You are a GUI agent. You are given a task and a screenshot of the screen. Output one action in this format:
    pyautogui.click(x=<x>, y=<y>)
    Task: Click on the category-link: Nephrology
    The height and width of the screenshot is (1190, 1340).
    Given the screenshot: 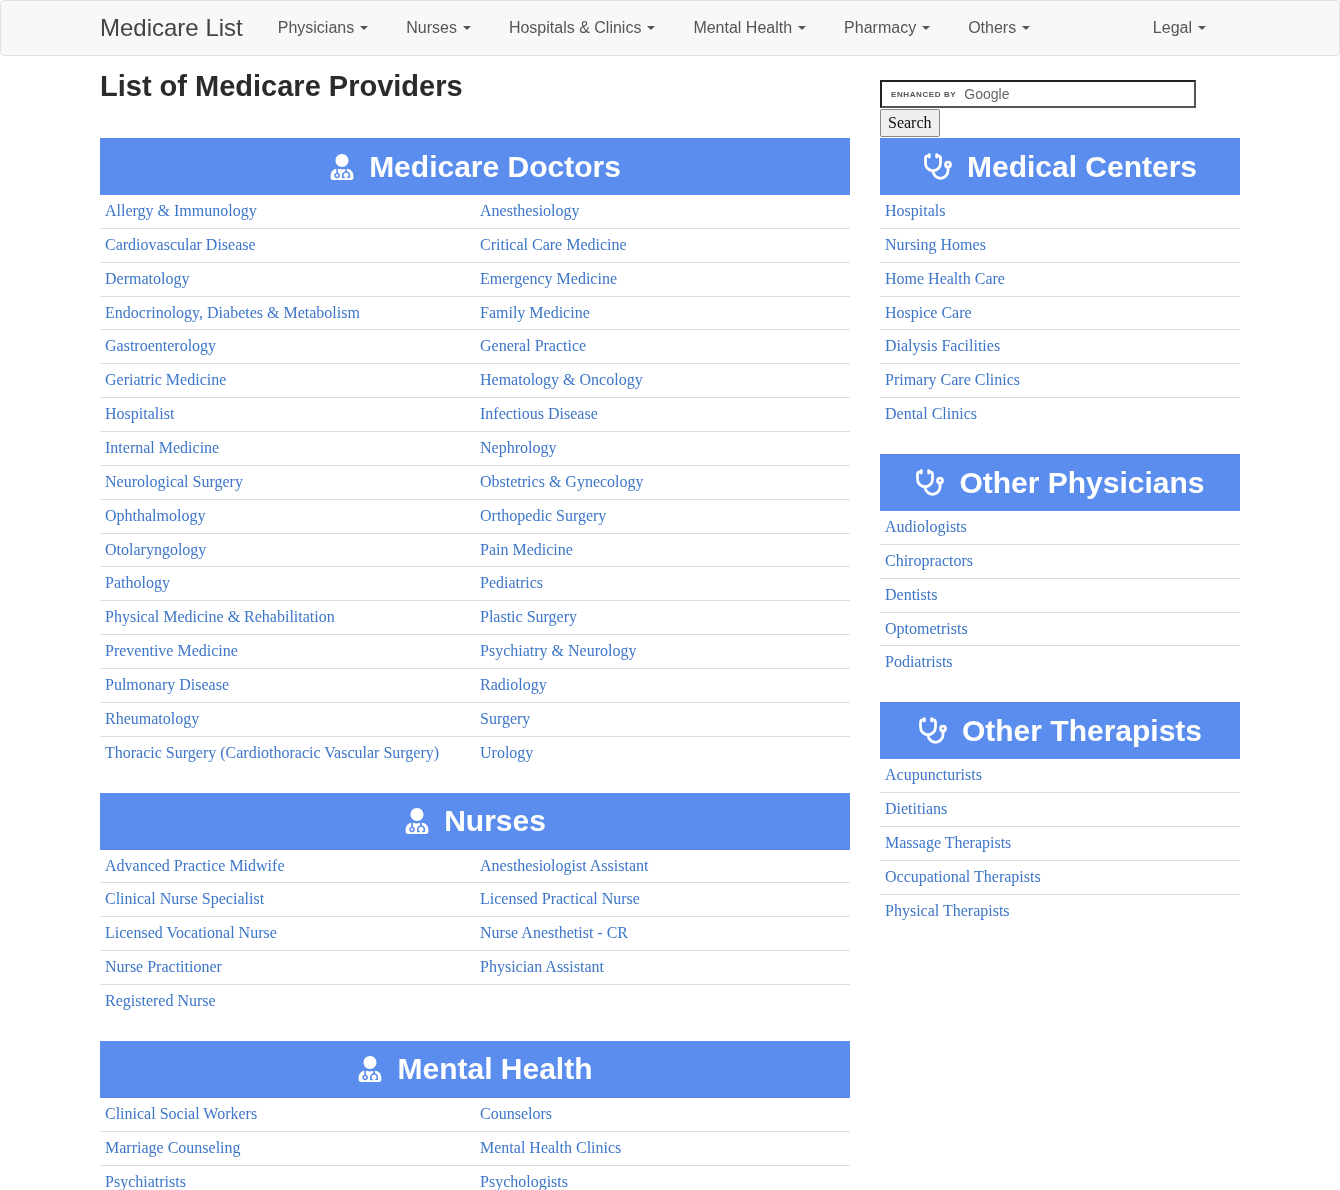 What is the action you would take?
    pyautogui.click(x=518, y=447)
    